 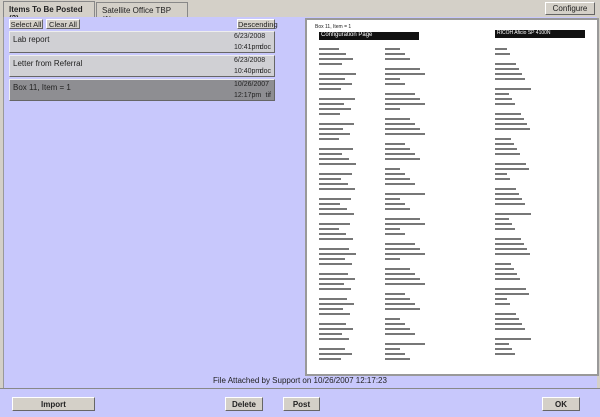 What do you see at coordinates (244, 404) in the screenshot?
I see `delete-button: Delete` at bounding box center [244, 404].